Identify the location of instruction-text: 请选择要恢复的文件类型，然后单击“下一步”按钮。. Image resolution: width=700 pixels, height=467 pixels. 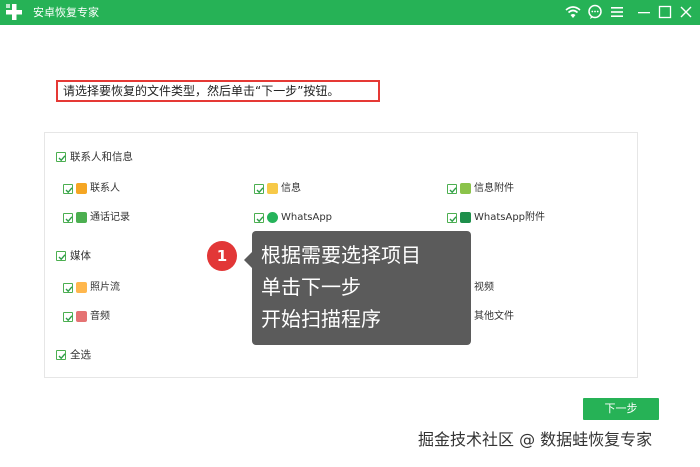
(218, 91).